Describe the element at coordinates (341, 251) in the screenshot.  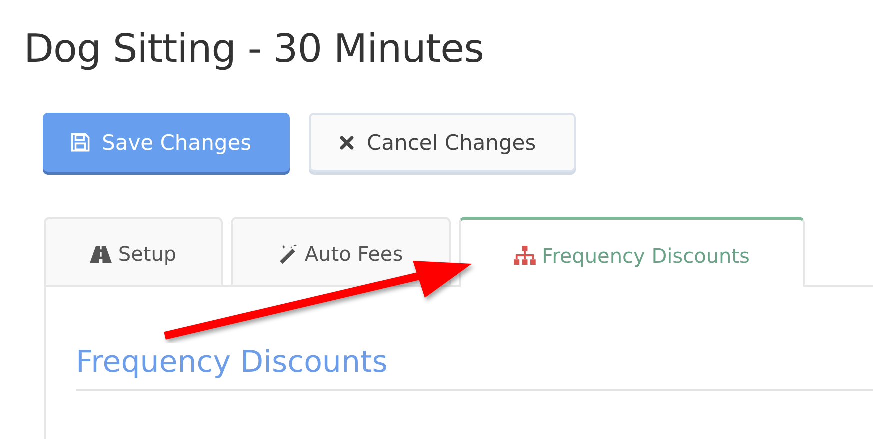
I see `tab: Auto Fees` at that location.